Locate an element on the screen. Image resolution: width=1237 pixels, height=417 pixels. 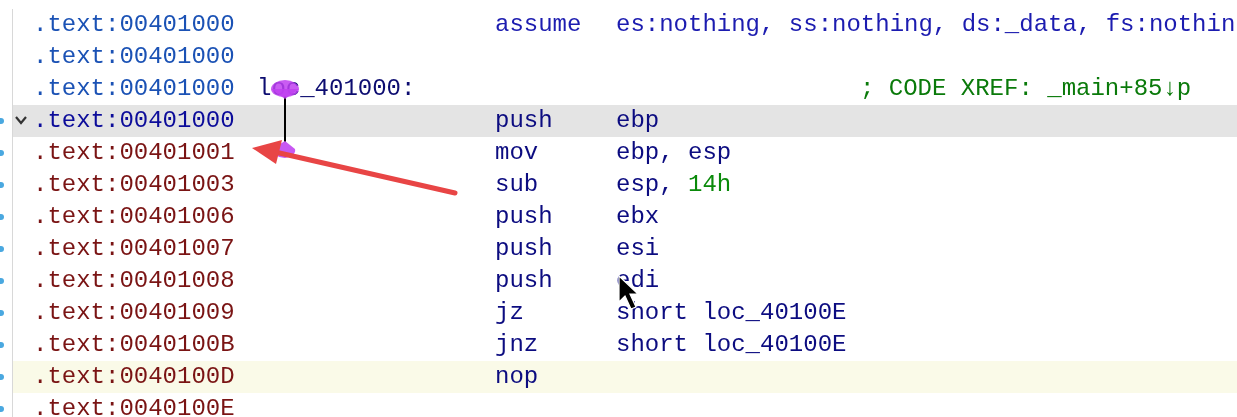
listing-row: .text:00401000 assume es:nothing, ss:nothing, ds:_data, fs:nothin is located at coordinates (625, 25).